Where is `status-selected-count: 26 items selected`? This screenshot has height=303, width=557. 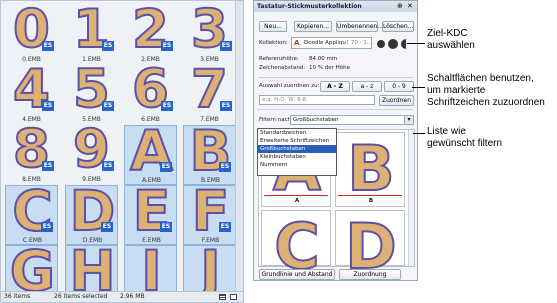
status-selected-count: 26 items selected is located at coordinates (81, 296).